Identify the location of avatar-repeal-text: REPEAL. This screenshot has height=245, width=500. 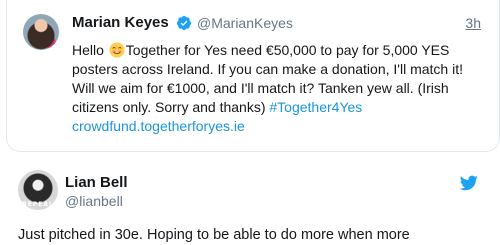
(38, 204).